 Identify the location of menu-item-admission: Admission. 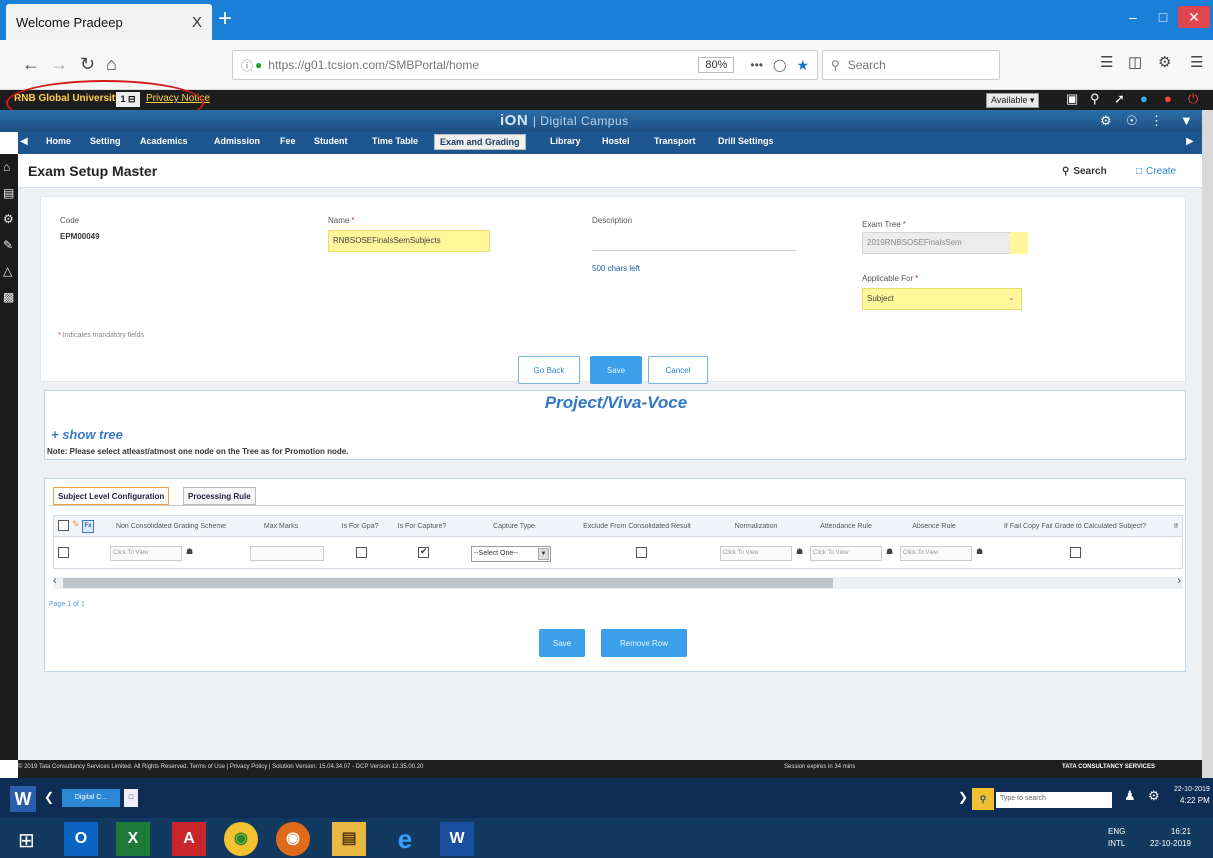
(237, 141).